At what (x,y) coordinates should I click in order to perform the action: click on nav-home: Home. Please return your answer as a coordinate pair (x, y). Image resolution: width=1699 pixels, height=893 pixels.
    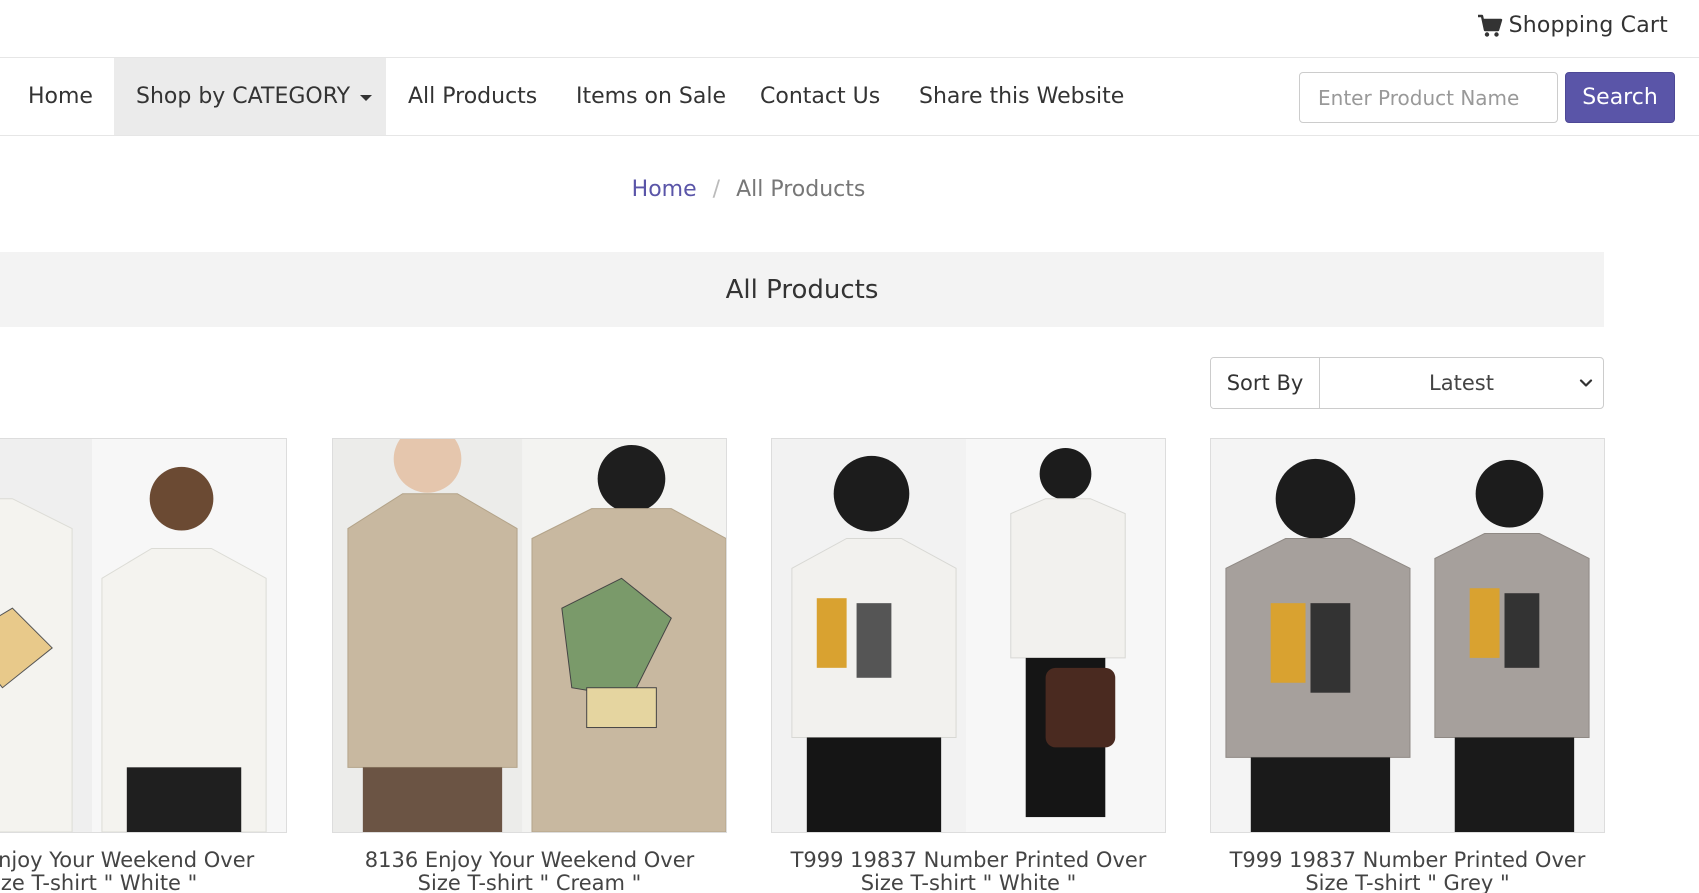
    Looking at the image, I should click on (58, 96).